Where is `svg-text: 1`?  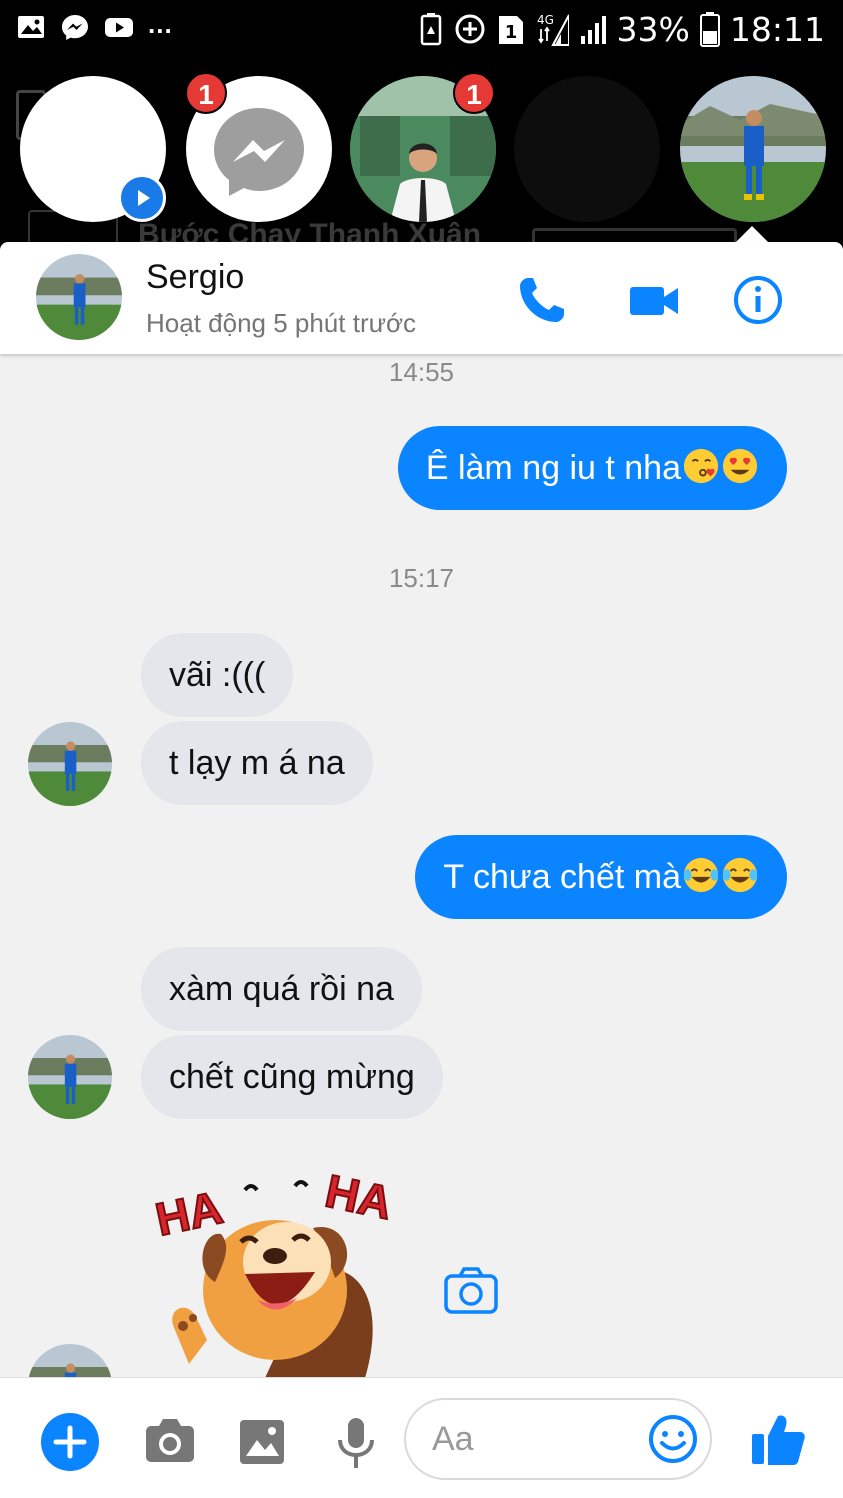 svg-text: 1 is located at coordinates (510, 32).